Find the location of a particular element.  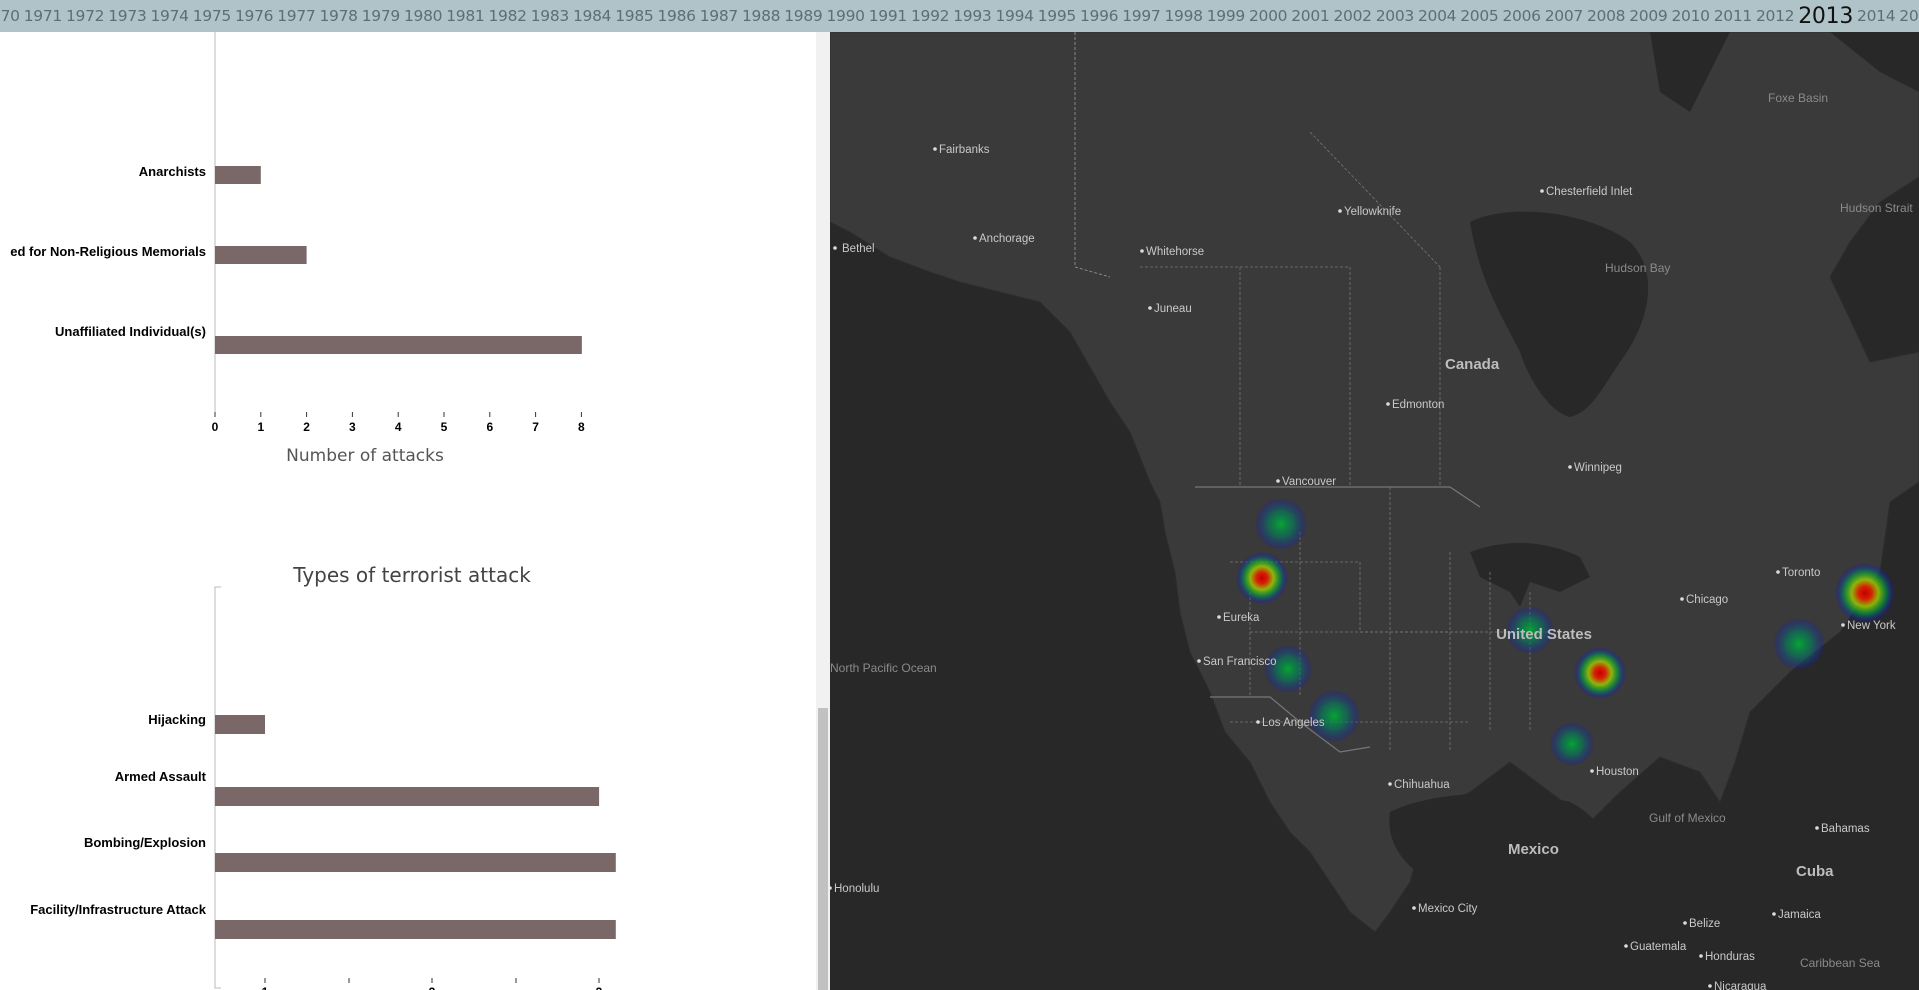

water-label: Hudson Bay is located at coordinates (1637, 268).